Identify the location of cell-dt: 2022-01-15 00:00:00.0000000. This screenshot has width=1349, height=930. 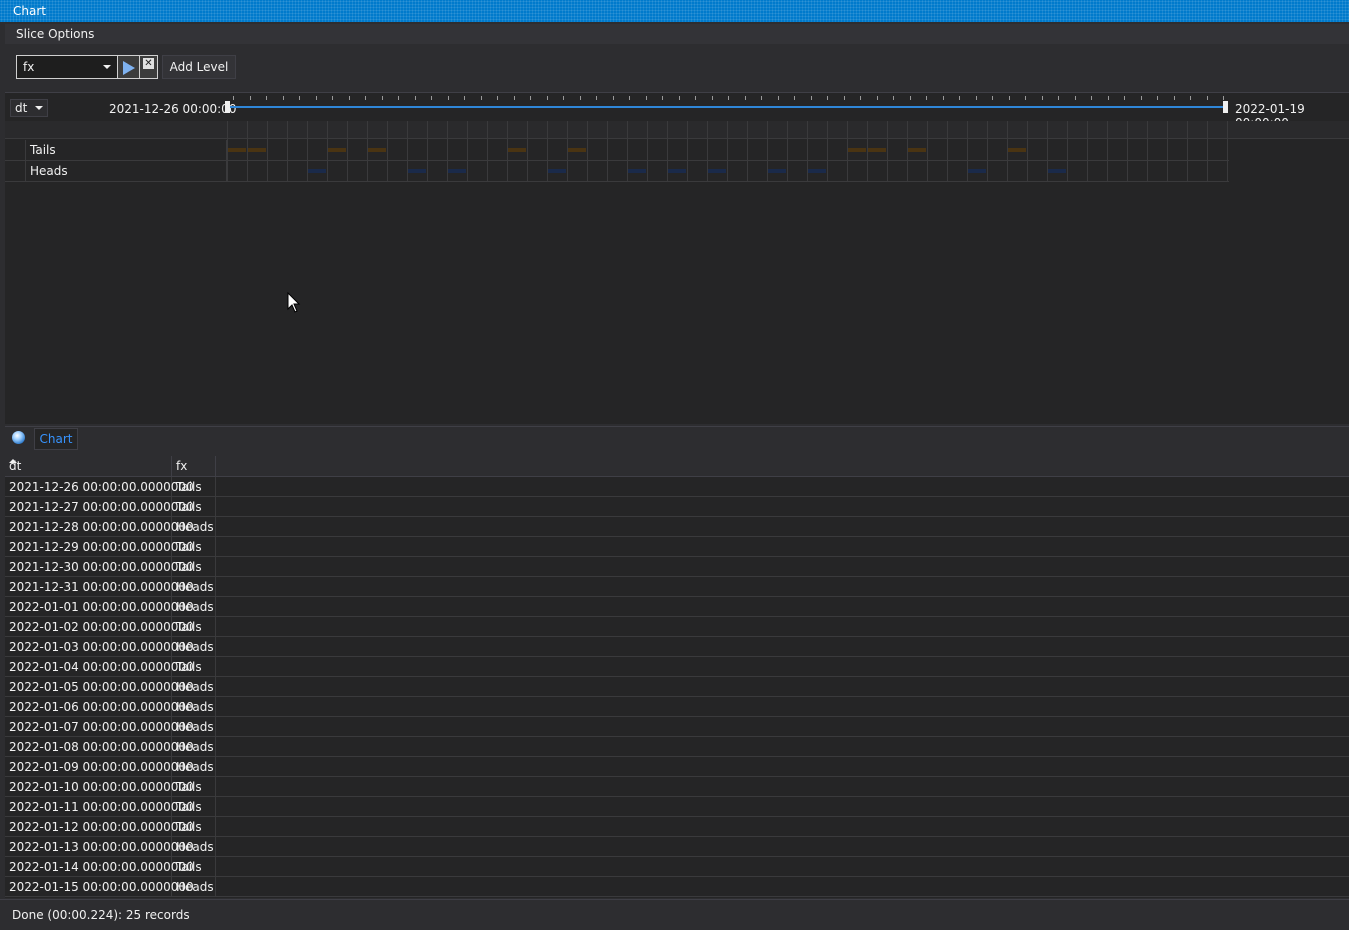
(99, 887).